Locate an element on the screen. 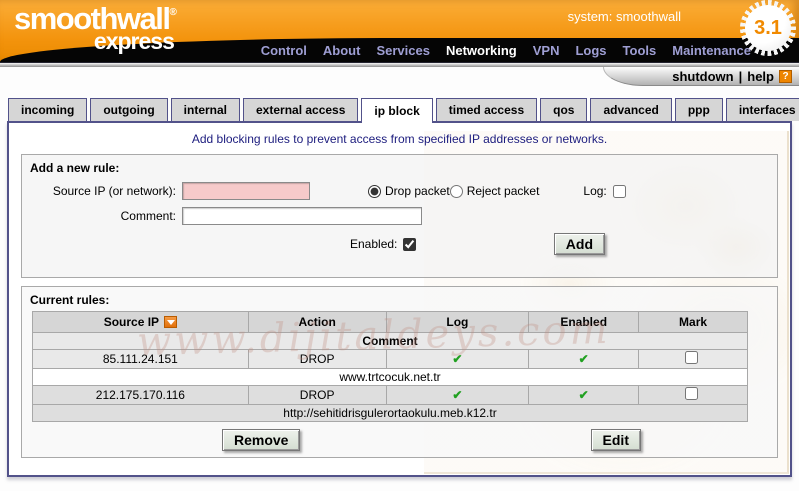 This screenshot has width=799, height=491. smoothwall-logo: smoothwall® express is located at coordinates (95, 28).